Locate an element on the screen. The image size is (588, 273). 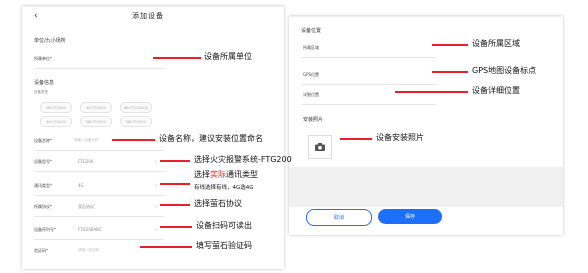
location-section-title: 设备位置 is located at coordinates (311, 31).